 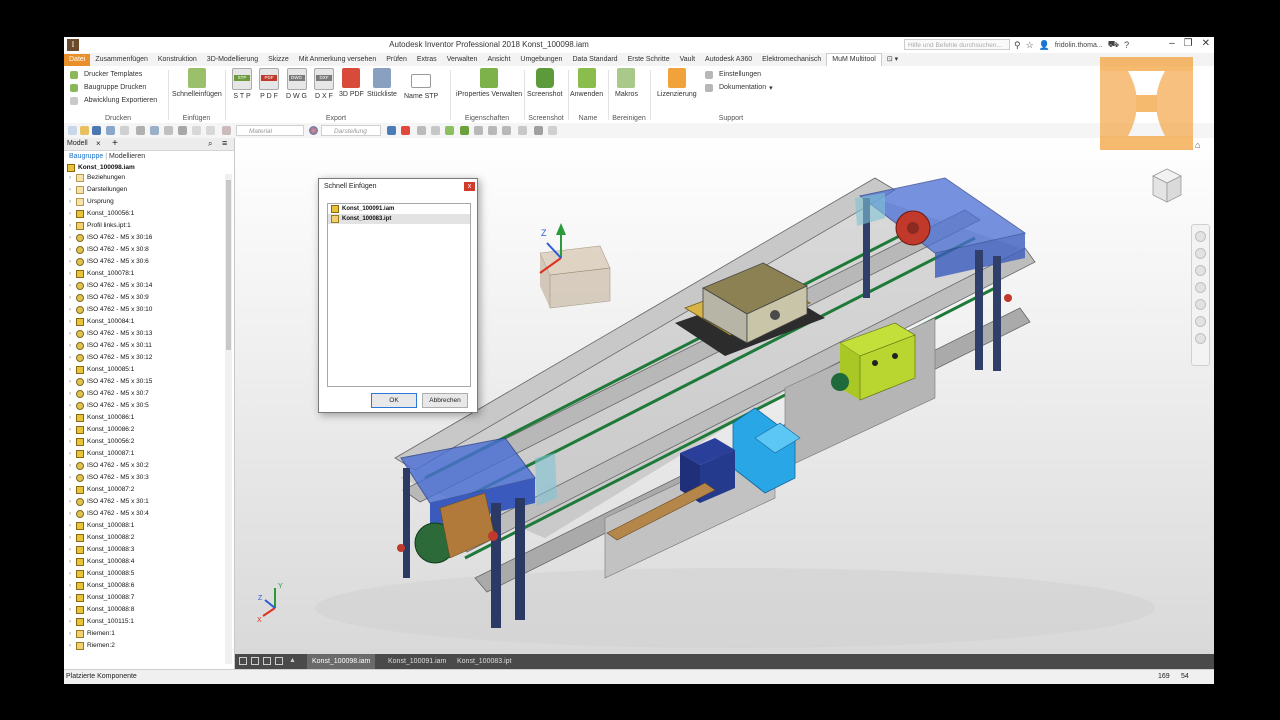 I want to click on tree-node: › Konst_100056:1, so click(x=143, y=214).